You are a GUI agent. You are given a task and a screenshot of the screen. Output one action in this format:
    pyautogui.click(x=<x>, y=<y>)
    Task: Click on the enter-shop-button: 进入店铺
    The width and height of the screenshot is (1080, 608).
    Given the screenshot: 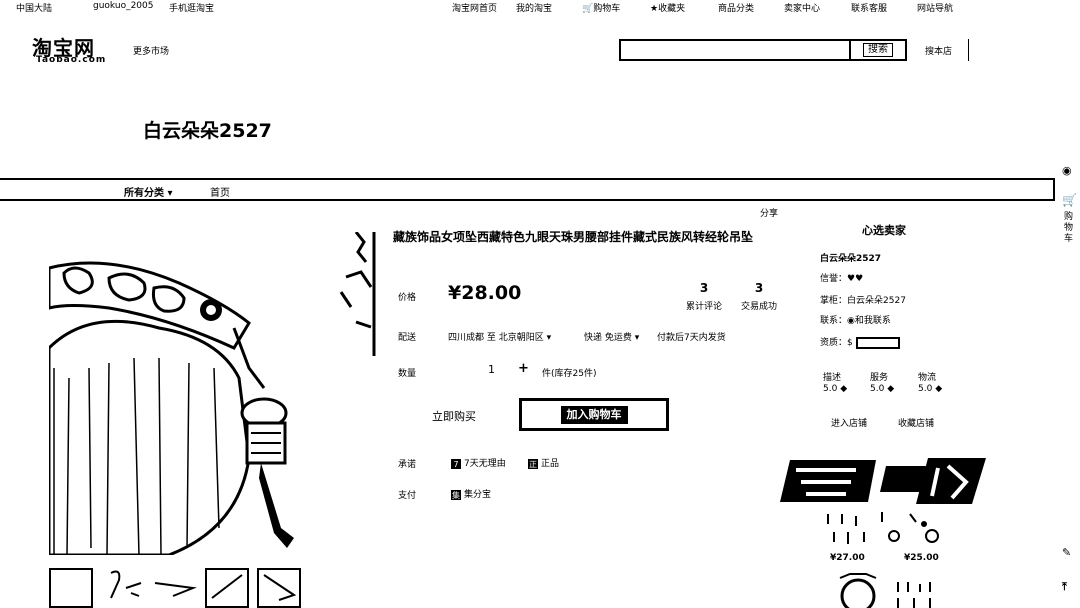 What is the action you would take?
    pyautogui.click(x=849, y=422)
    